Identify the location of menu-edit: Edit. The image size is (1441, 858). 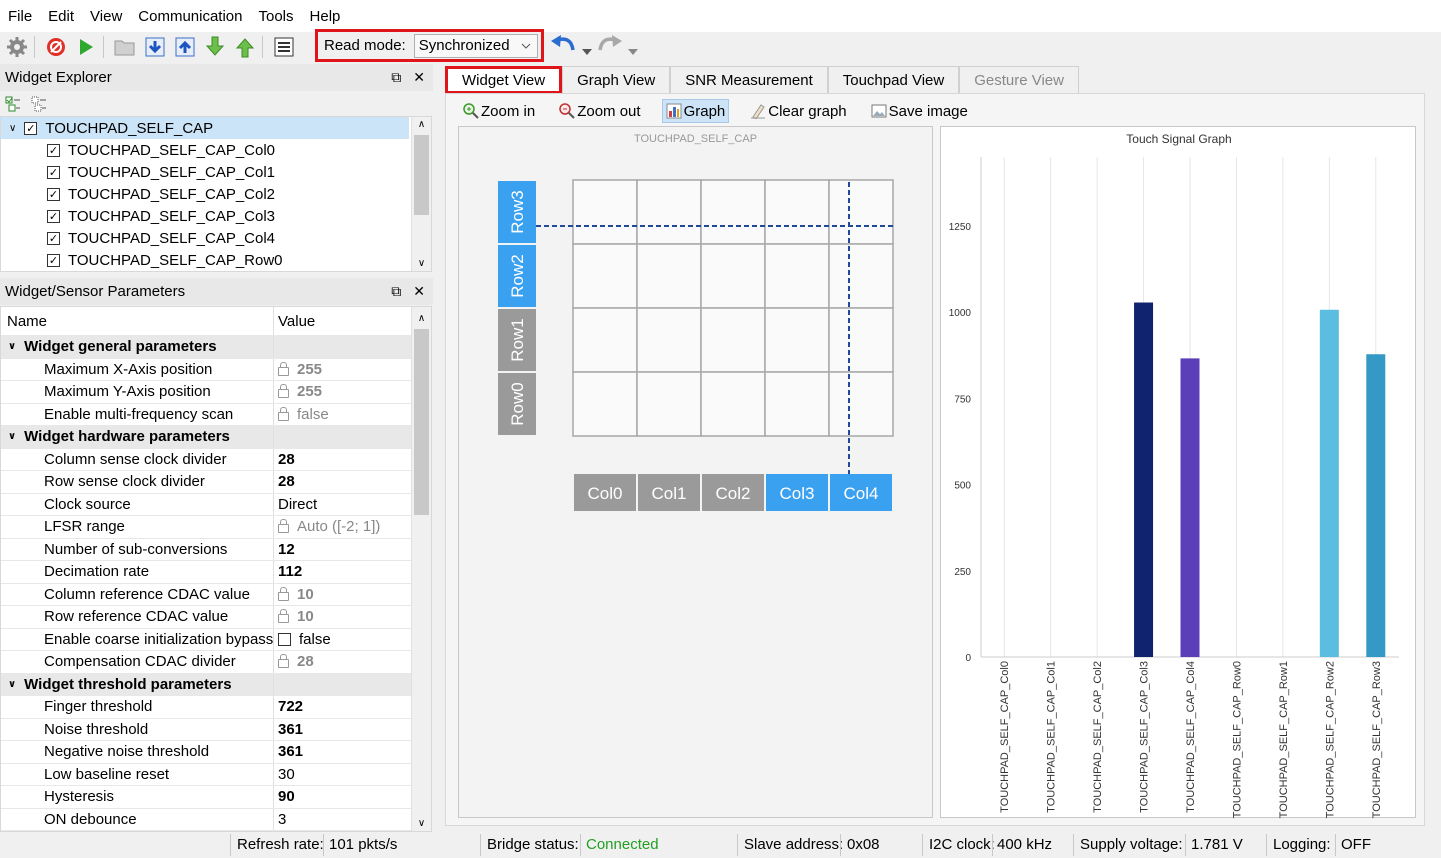
(61, 16).